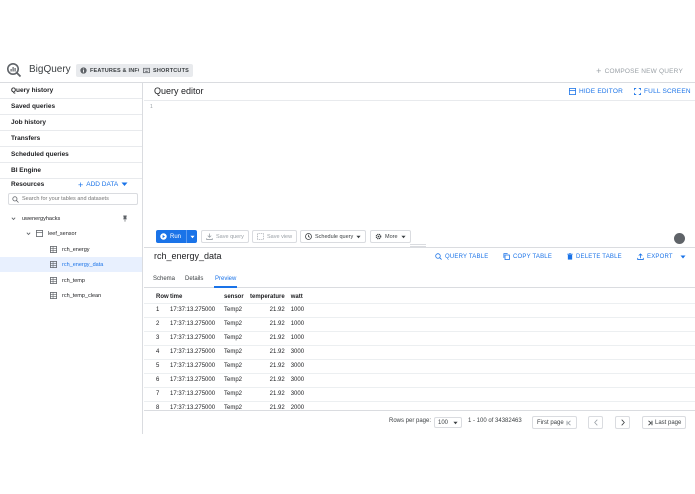 This screenshot has height=494, width=695. Describe the element at coordinates (76, 249) in the screenshot. I see `table-name: rch_energy` at that location.